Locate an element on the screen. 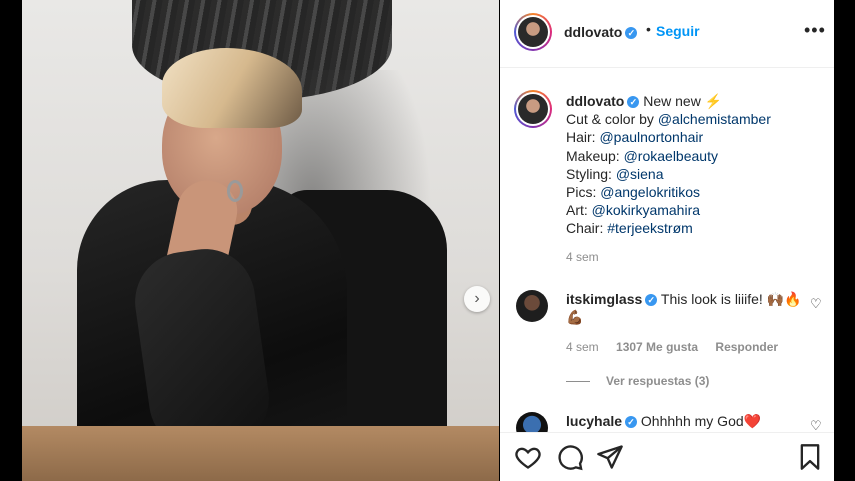 The width and height of the screenshot is (855, 481). comment-timestamp: 4 sem is located at coordinates (582, 347).